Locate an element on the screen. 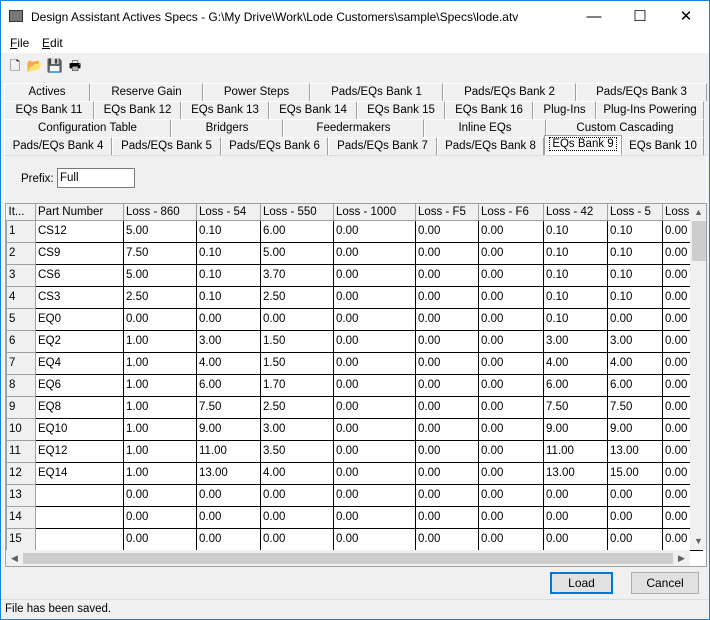 The image size is (710, 620). grid-cell: 3.70 is located at coordinates (297, 275).